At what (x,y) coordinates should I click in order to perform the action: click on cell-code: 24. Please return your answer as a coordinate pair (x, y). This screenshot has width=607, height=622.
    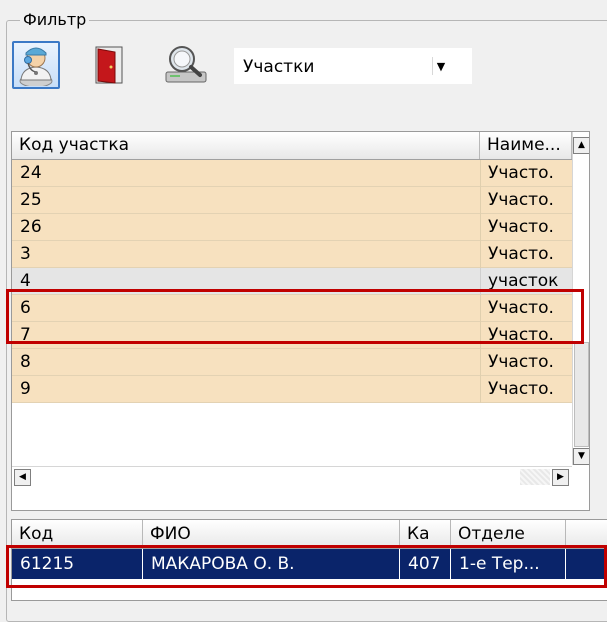
    Looking at the image, I should click on (31, 173).